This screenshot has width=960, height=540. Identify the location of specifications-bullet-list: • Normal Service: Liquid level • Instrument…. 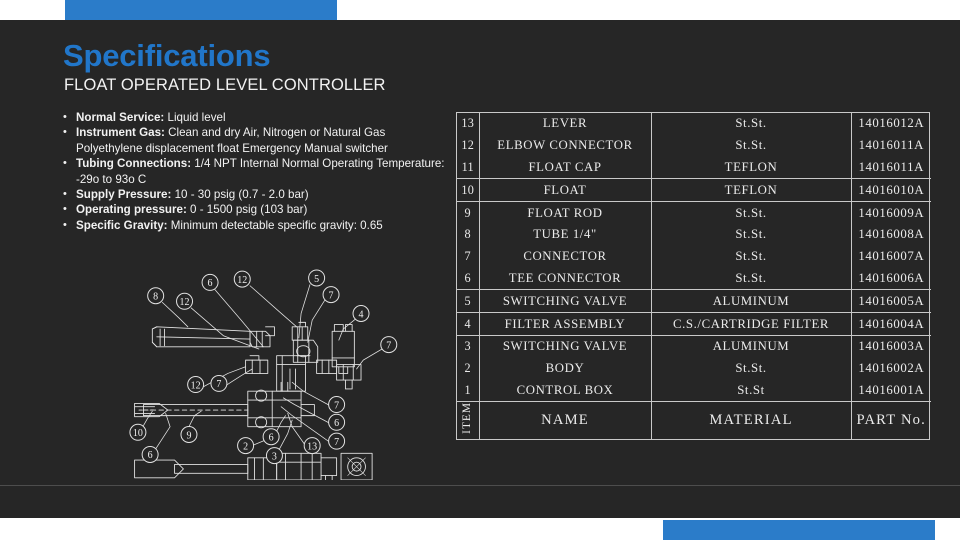
(258, 171).